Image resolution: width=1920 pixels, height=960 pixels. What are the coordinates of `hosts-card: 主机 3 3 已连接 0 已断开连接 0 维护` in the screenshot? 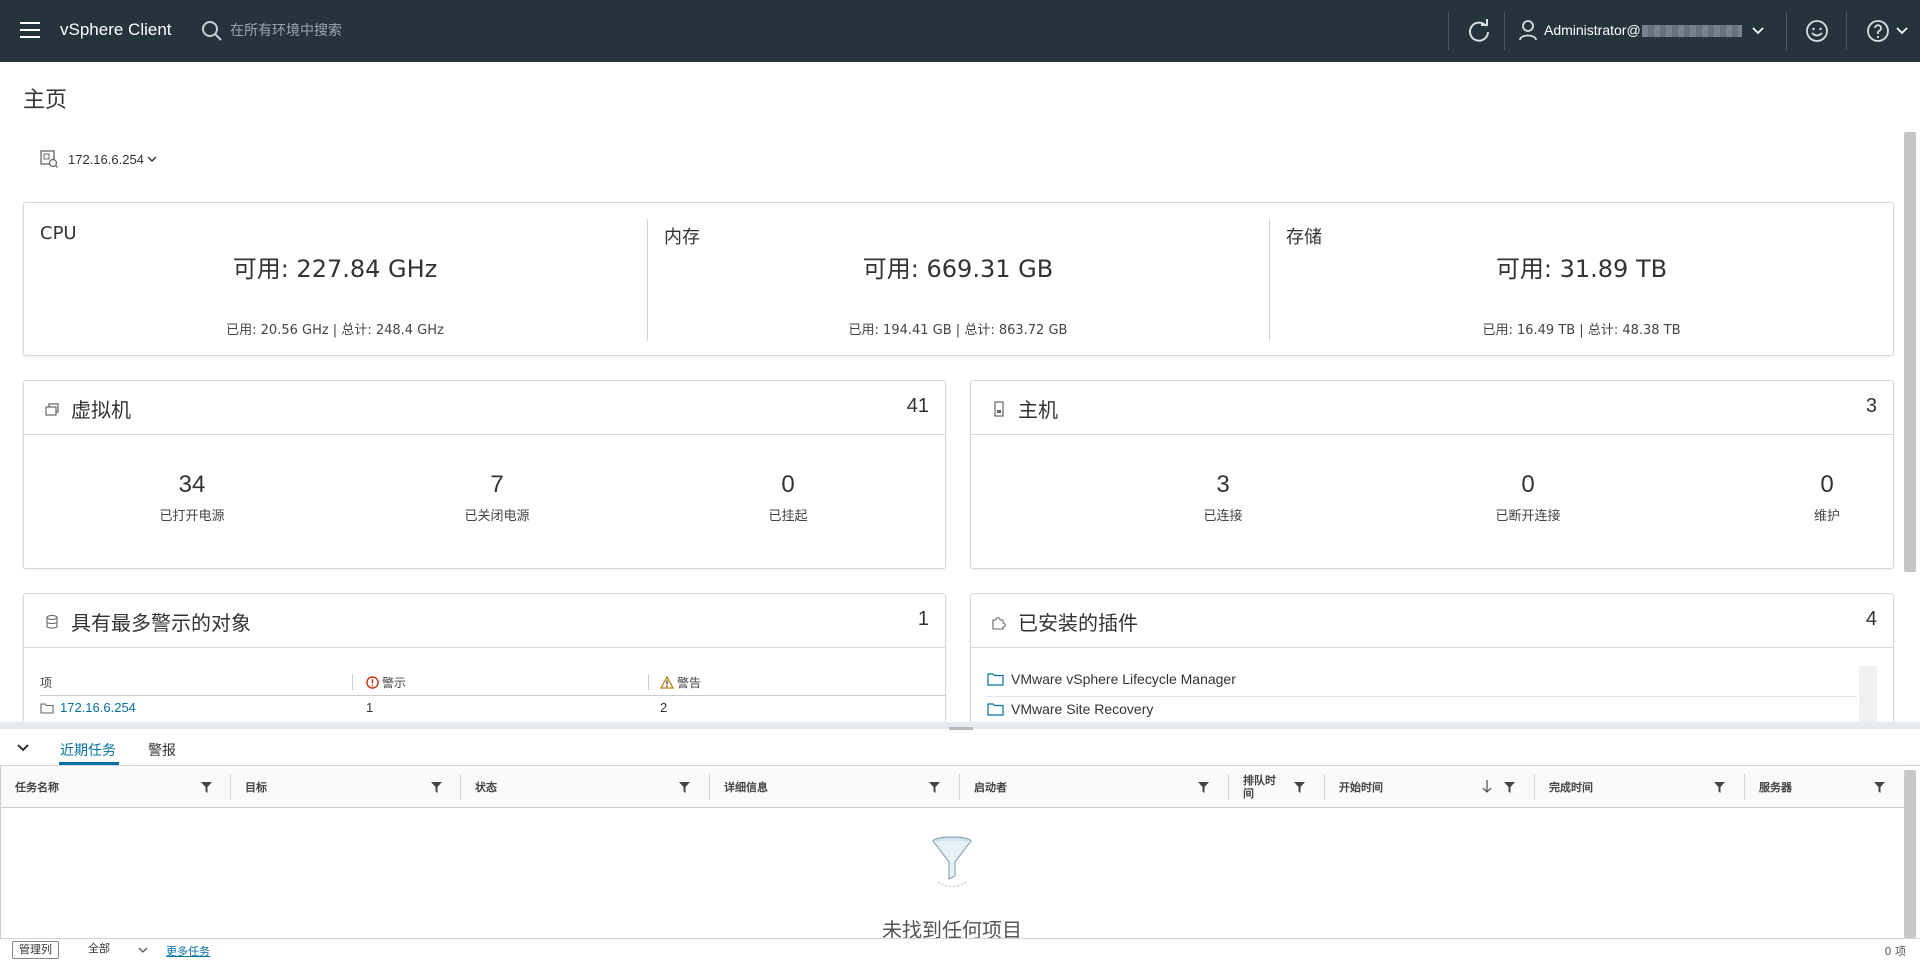 It's located at (1432, 474).